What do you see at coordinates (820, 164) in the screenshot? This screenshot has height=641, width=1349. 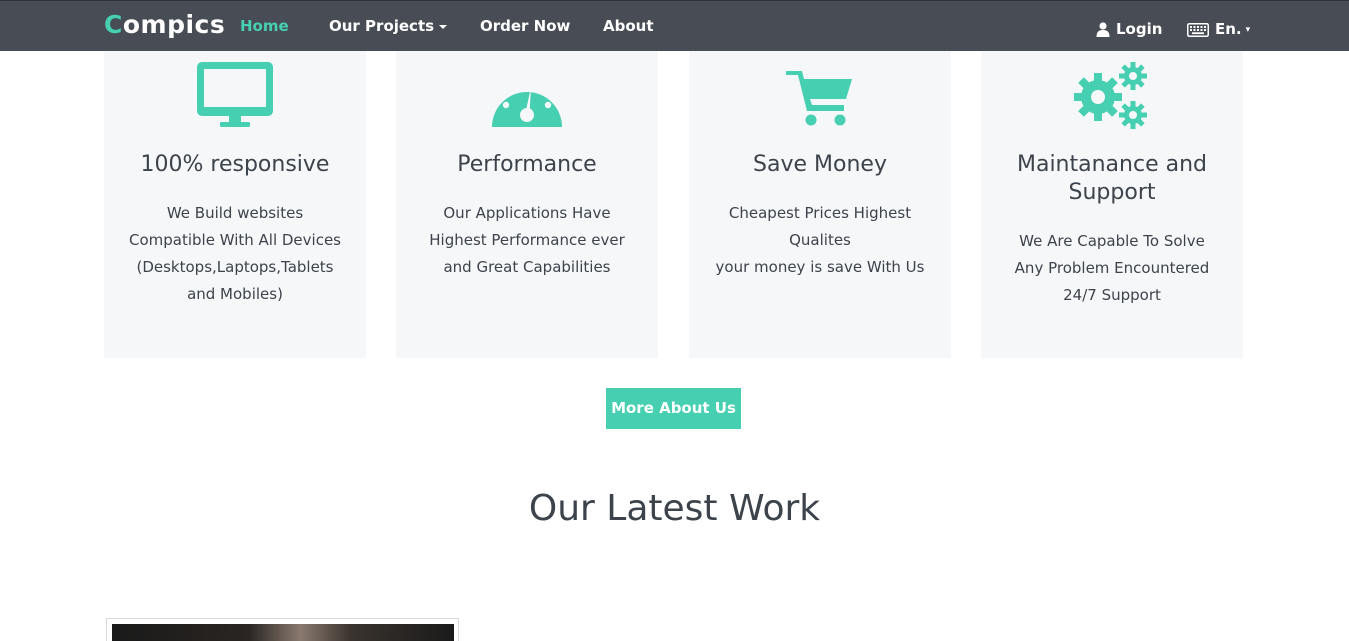 I see `feature-title: Save Money` at bounding box center [820, 164].